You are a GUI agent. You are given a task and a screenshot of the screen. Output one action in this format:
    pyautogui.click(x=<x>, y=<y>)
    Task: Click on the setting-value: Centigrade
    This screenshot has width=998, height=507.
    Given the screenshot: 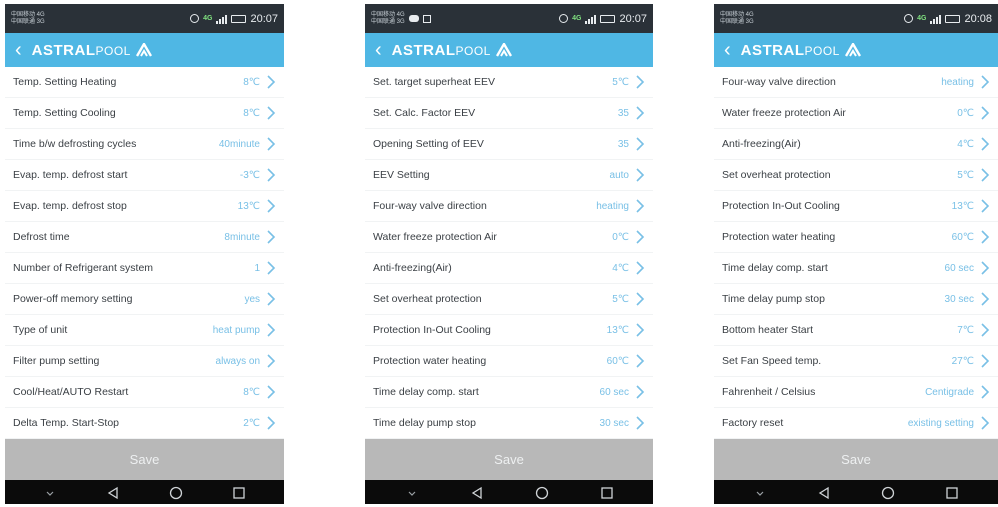 What is the action you would take?
    pyautogui.click(x=949, y=392)
    